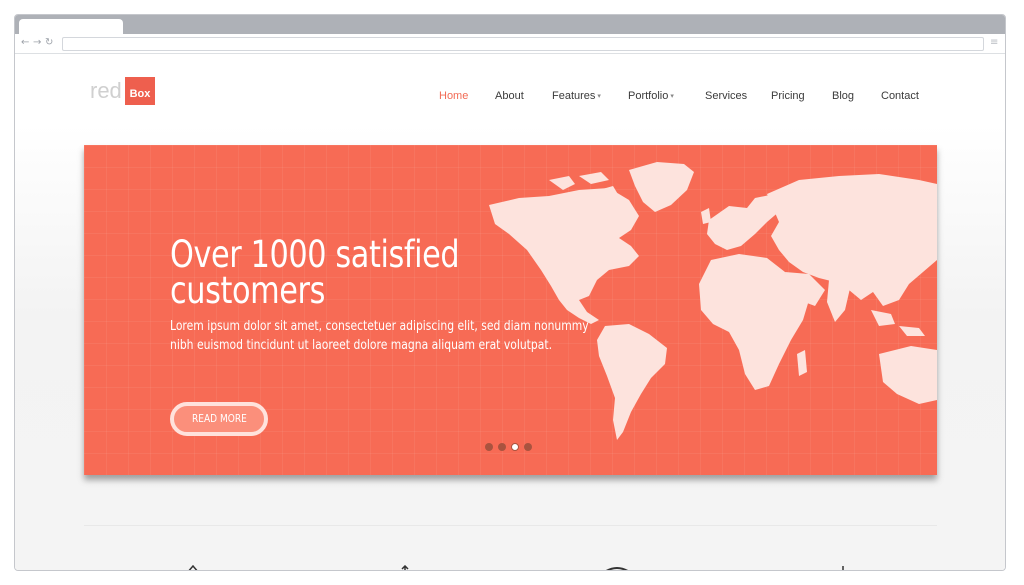 This screenshot has height=585, width=1024. I want to click on read-more-button: READ MORE, so click(219, 419).